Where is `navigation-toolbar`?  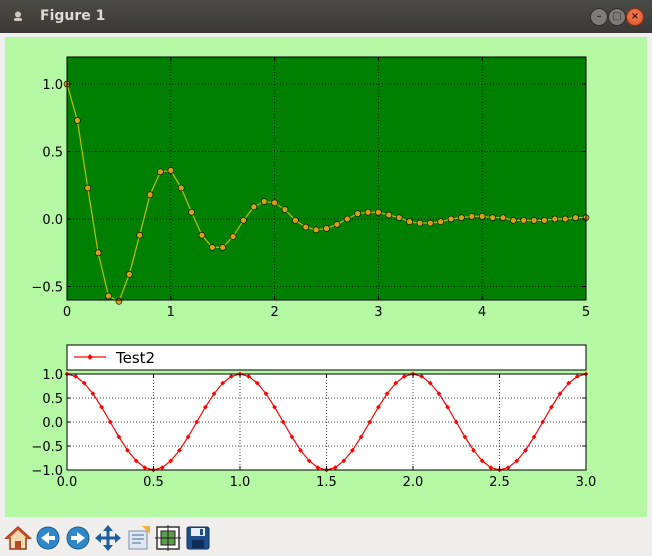
navigation-toolbar is located at coordinates (326, 538).